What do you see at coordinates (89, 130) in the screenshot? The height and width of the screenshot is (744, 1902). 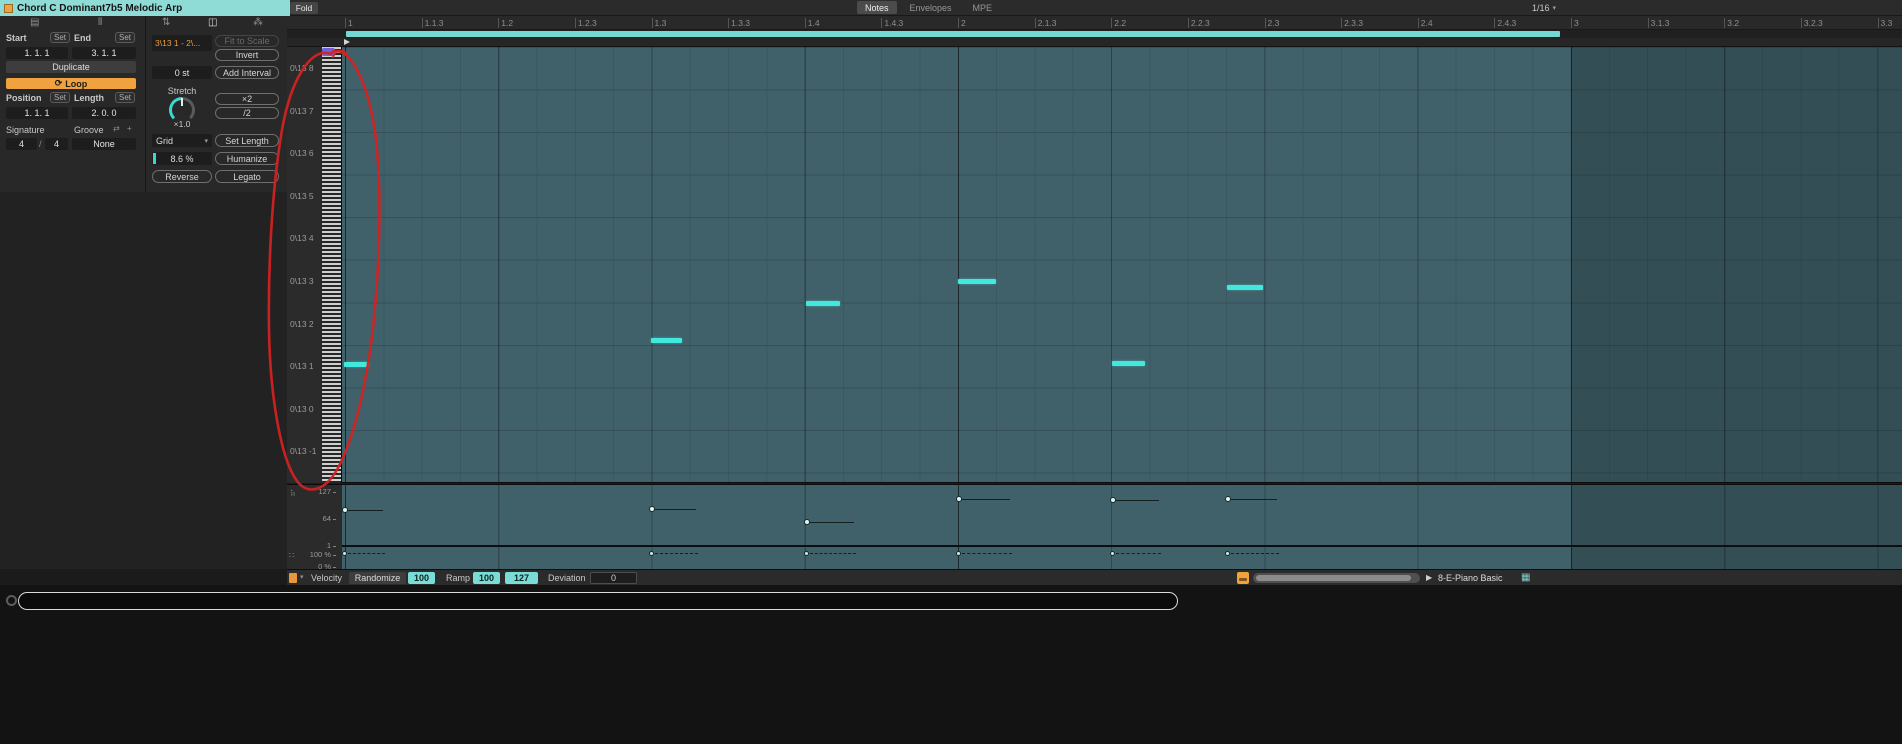 I see `groove-label: Groove` at bounding box center [89, 130].